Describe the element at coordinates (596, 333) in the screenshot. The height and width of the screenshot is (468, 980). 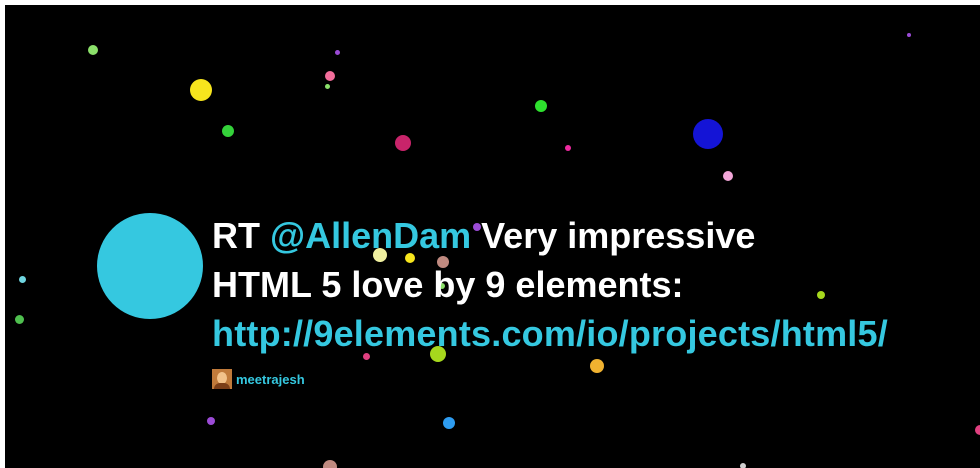
I see `tweet-url-link: http://9elements.com/io/projects/html5/` at that location.